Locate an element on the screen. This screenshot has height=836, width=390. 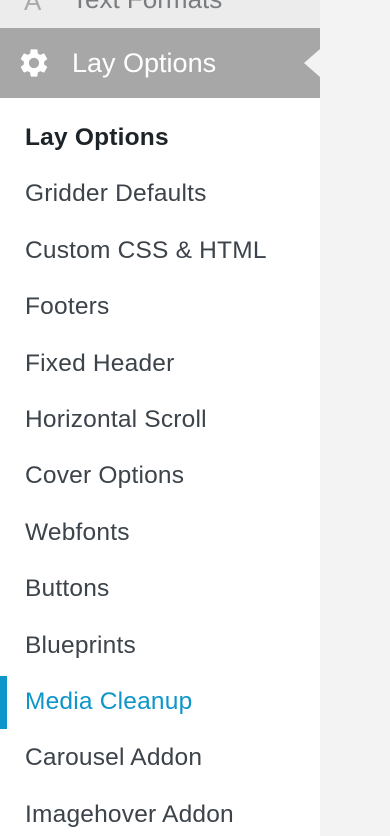
menu-item-text-formats: A Text Formats is located at coordinates (160, 14).